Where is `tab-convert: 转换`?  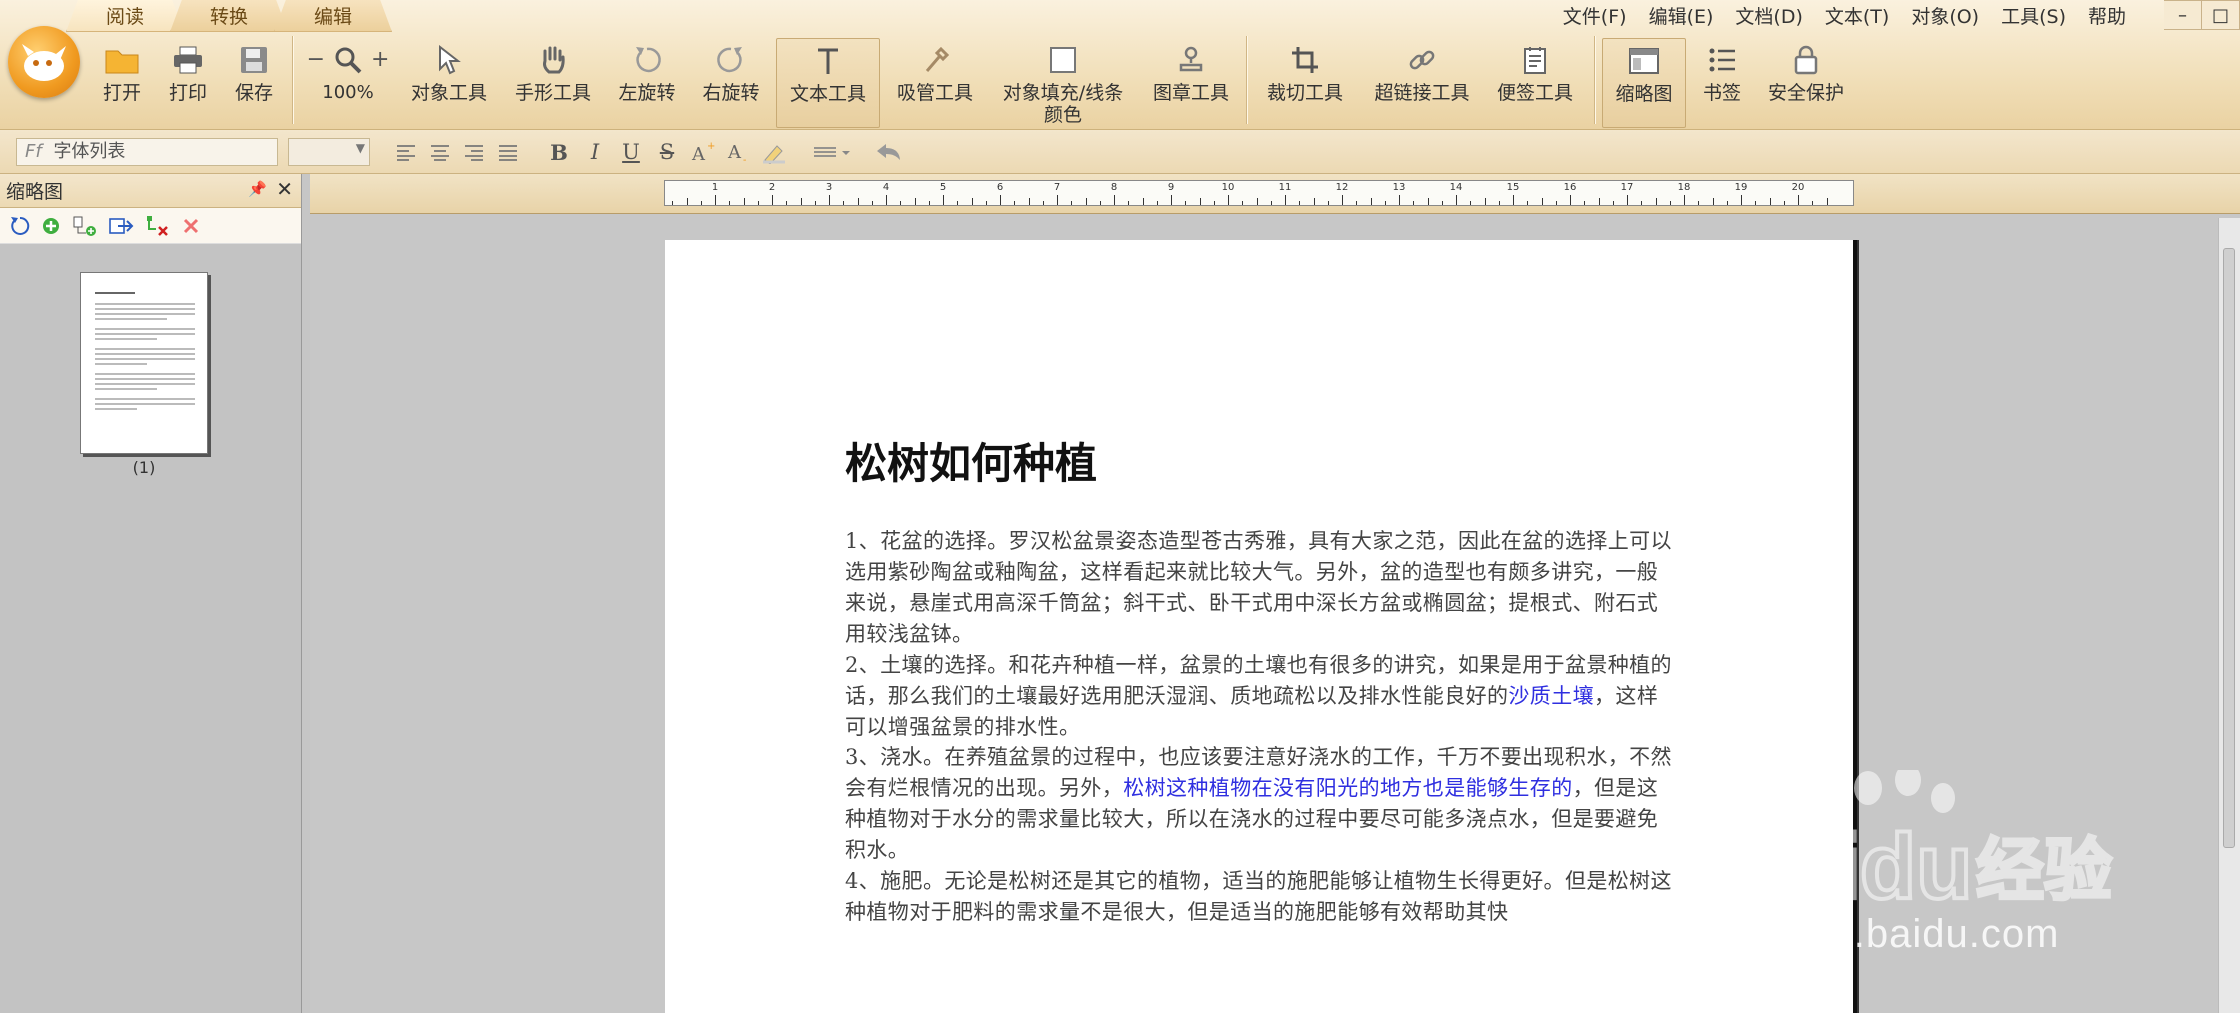
tab-convert: 转换 is located at coordinates (229, 16).